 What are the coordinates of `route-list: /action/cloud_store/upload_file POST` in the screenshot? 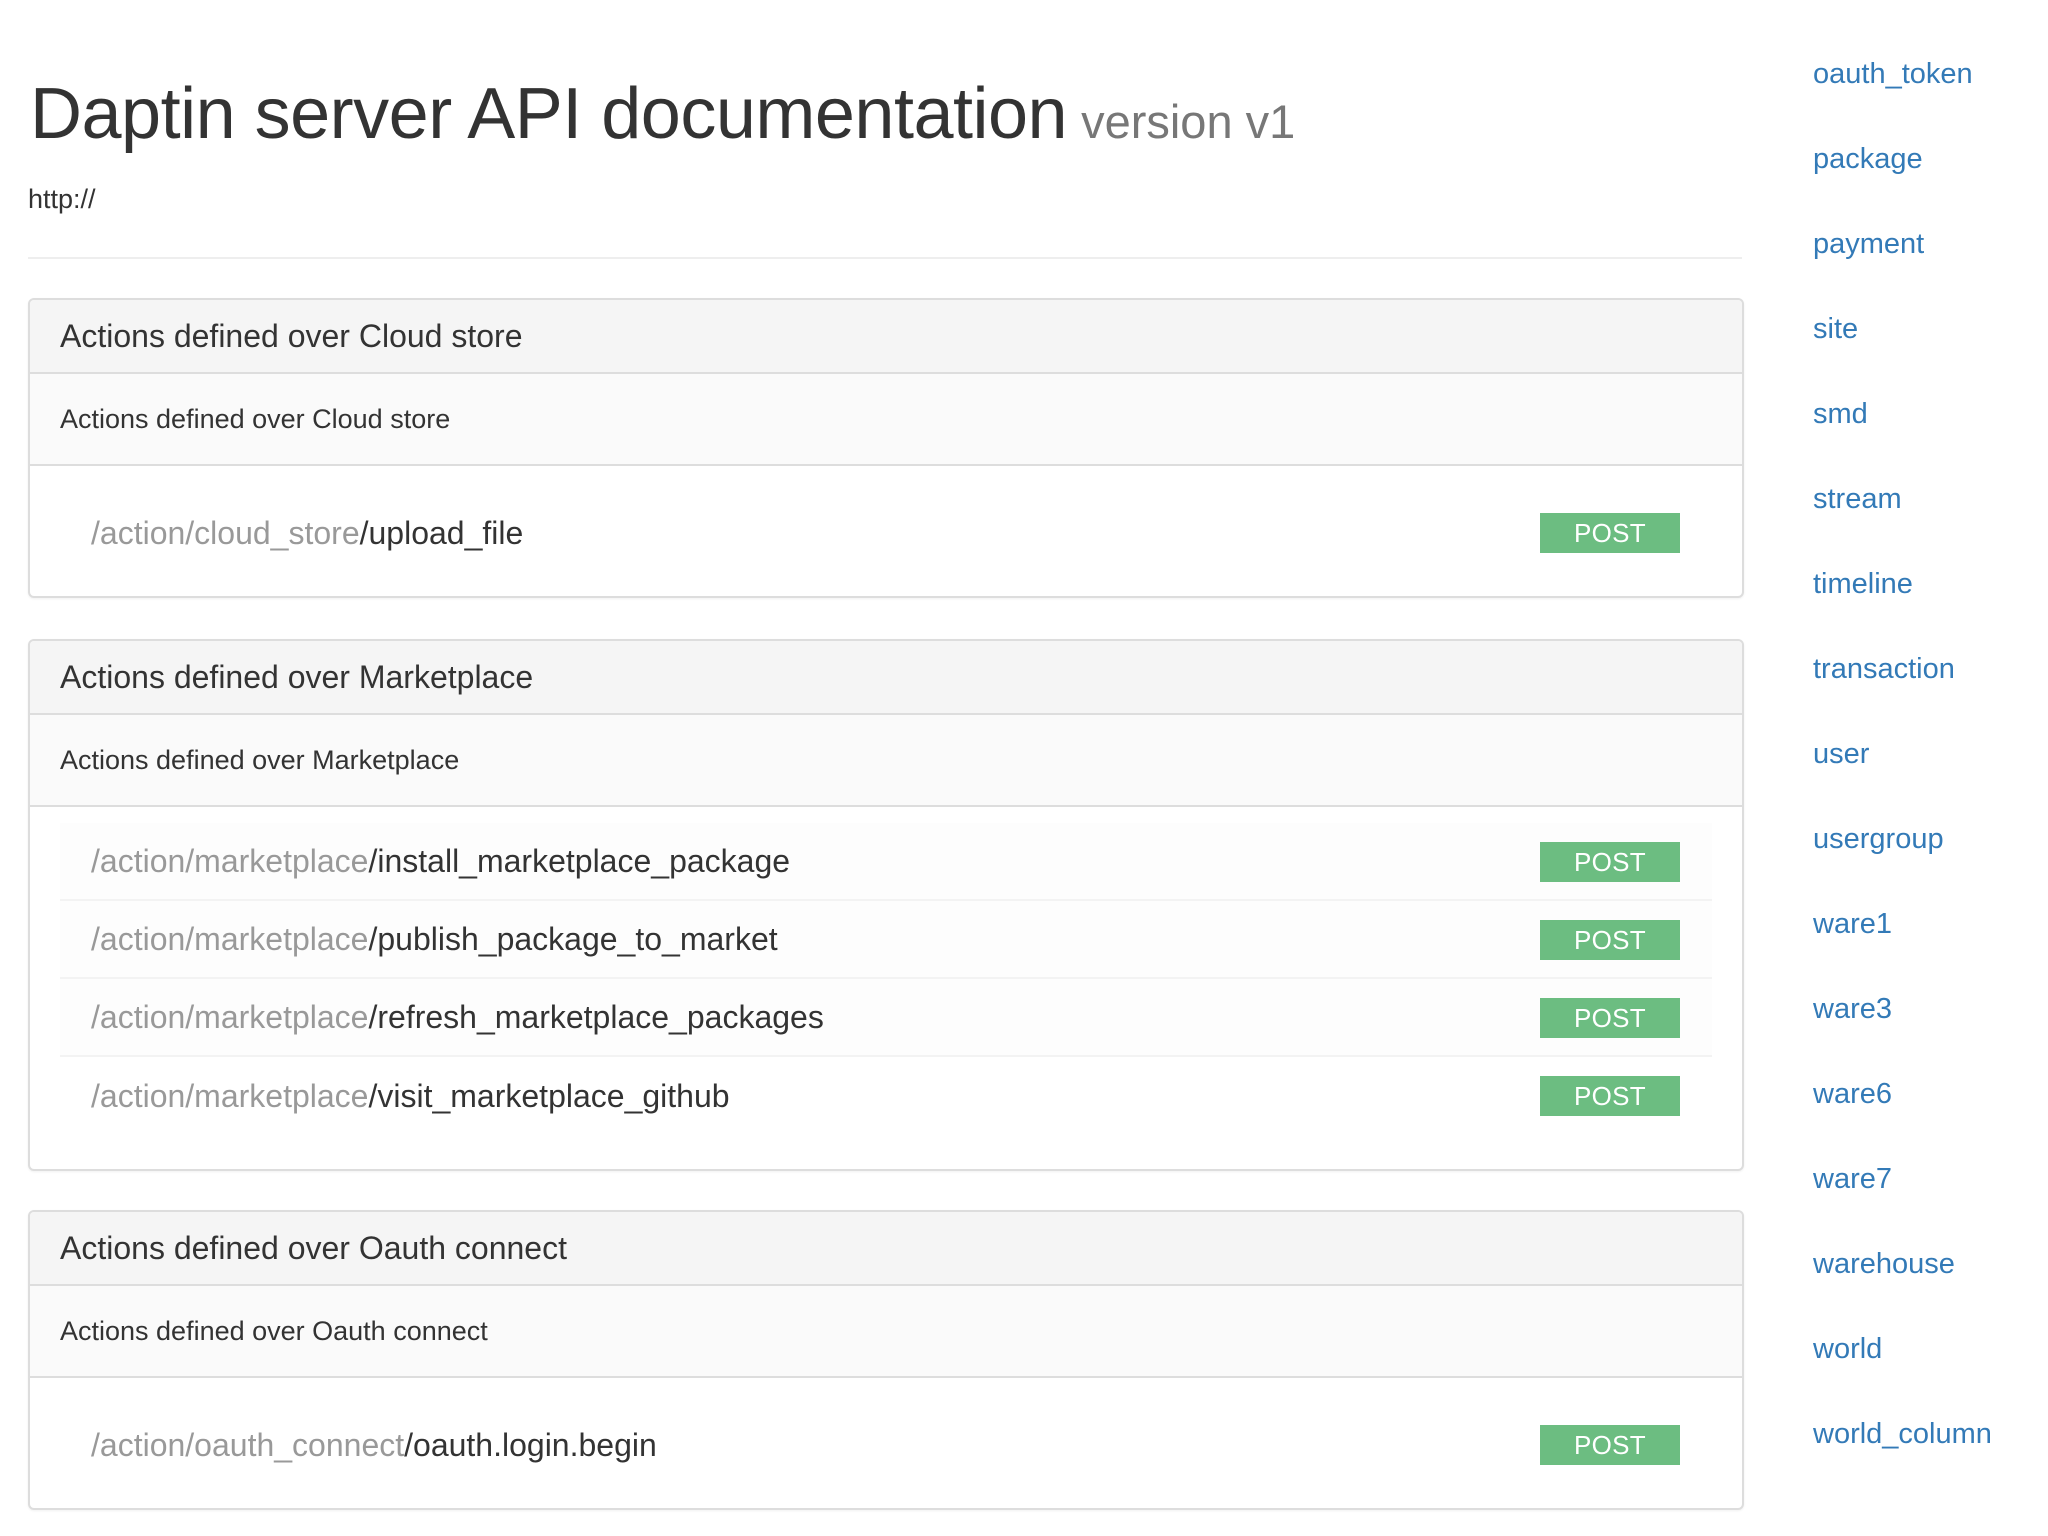 It's located at (886, 531).